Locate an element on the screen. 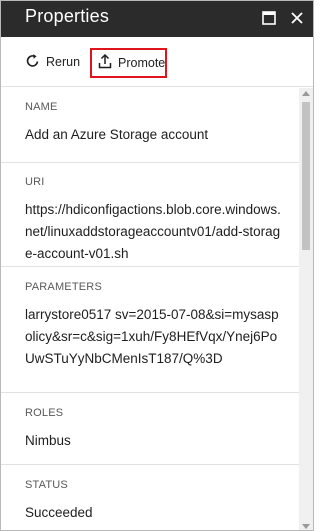  uri-label: URI is located at coordinates (35, 182).